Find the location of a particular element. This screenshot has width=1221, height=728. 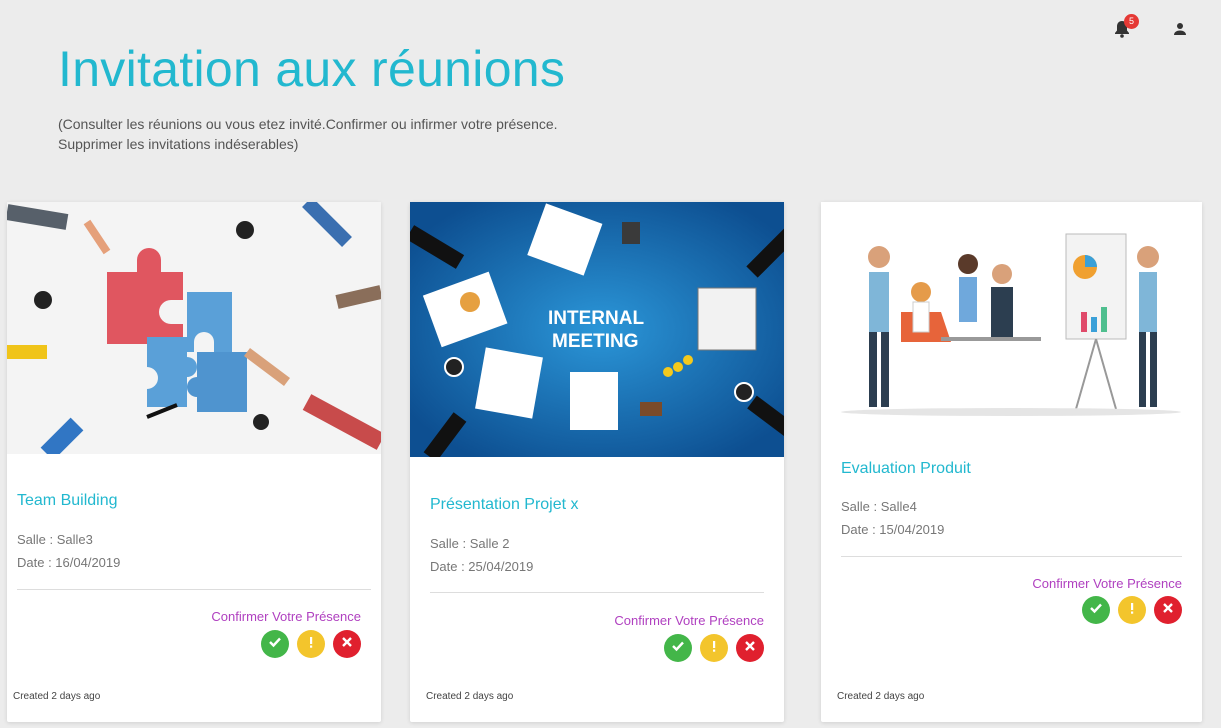

card-meta: Salle : Salle4 Date : 15/04/2019 is located at coordinates (892, 518).